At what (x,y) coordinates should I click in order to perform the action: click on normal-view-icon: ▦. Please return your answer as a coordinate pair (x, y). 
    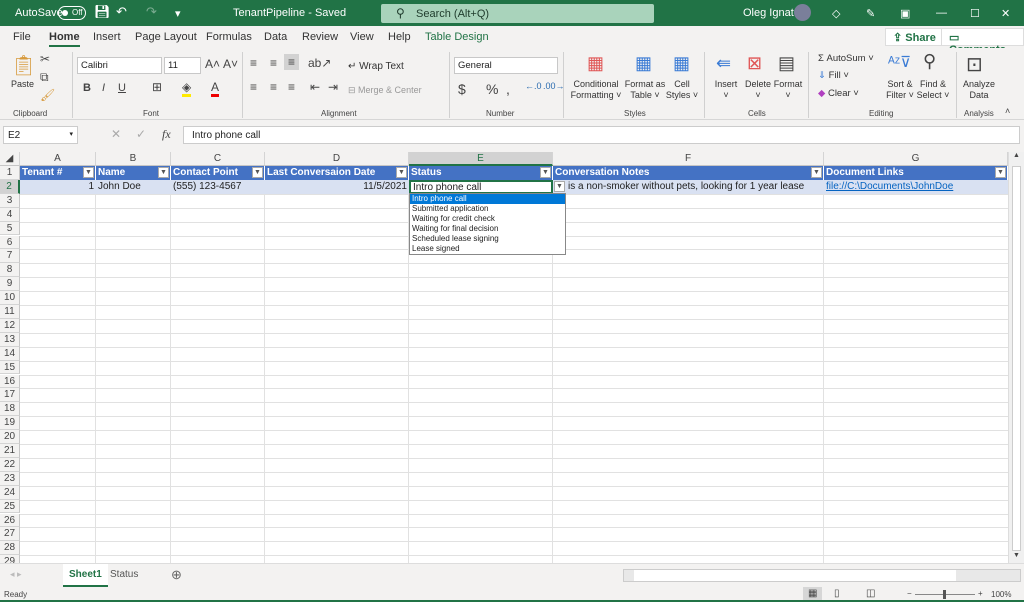
    Looking at the image, I should click on (813, 593).